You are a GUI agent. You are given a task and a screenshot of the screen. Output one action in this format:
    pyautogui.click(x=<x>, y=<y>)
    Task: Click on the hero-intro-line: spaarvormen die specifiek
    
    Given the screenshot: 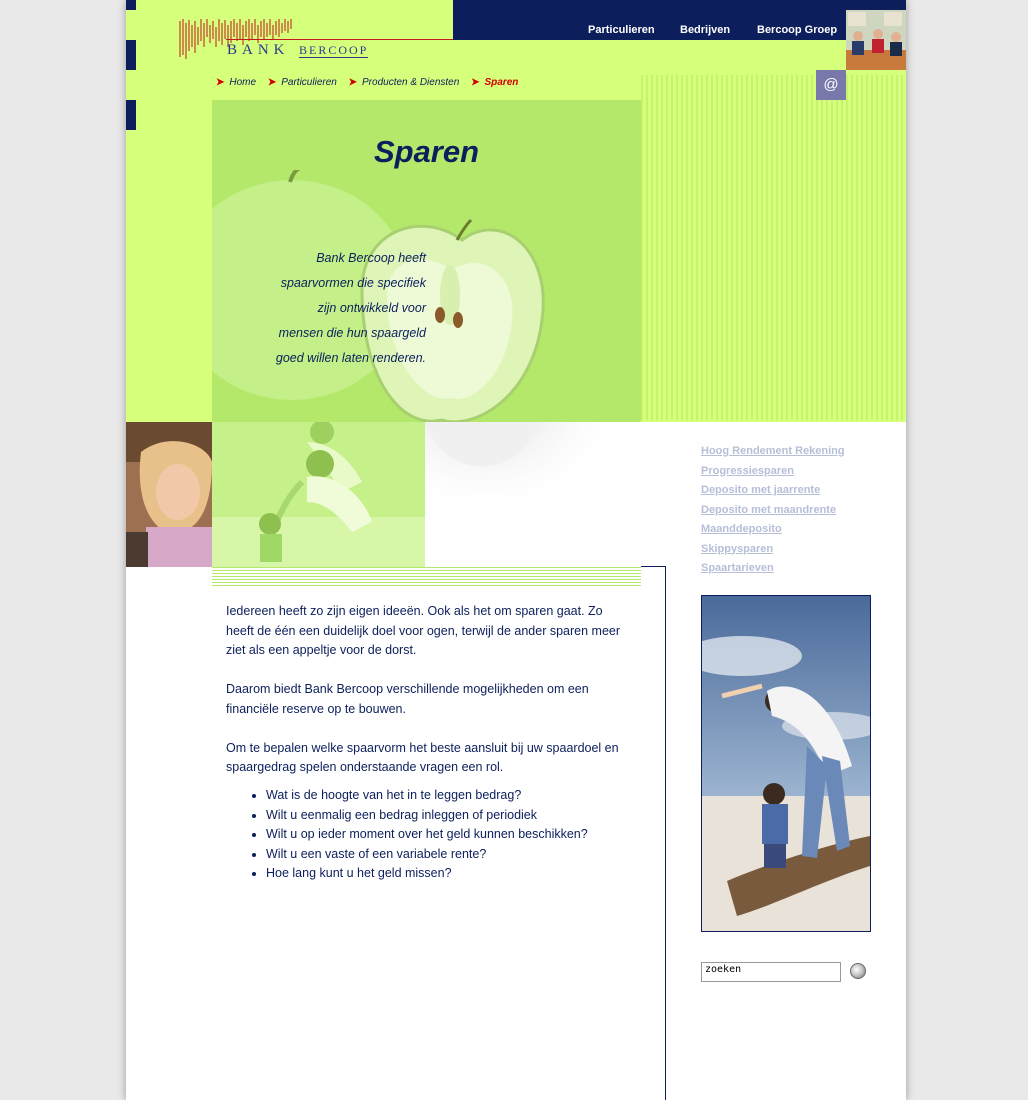 What is the action you would take?
    pyautogui.click(x=353, y=283)
    